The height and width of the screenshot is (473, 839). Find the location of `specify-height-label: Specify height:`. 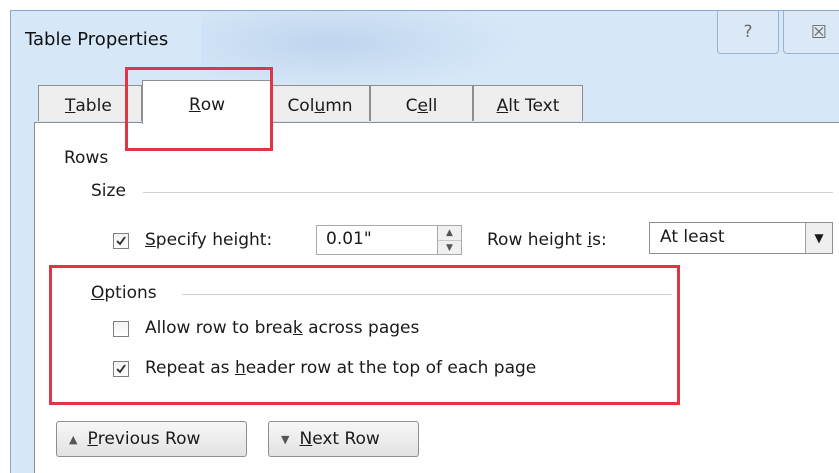

specify-height-label: Specify height: is located at coordinates (208, 240).